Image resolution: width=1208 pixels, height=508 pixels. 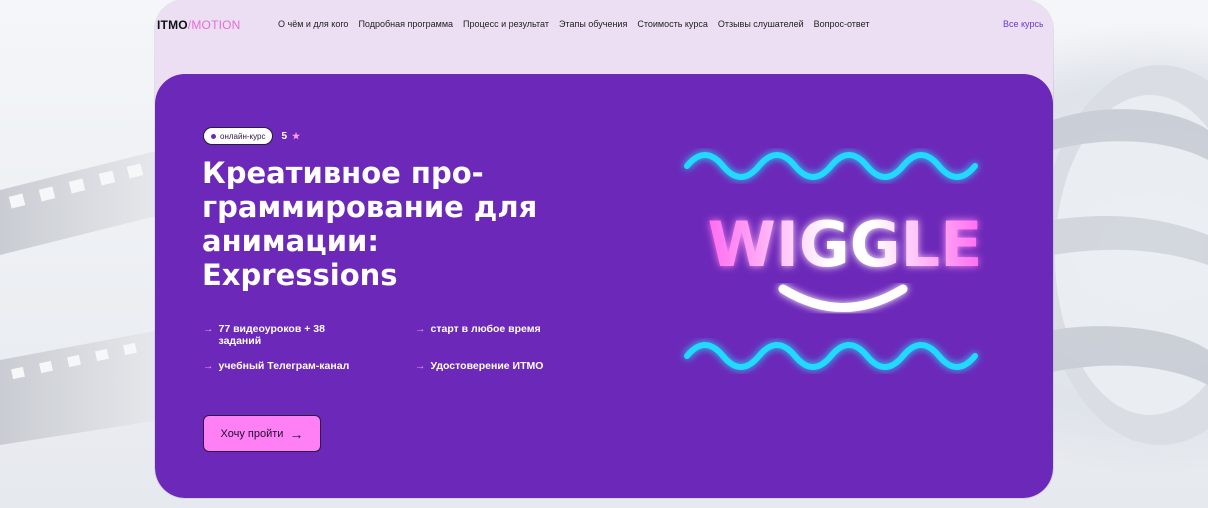 I want to click on feature-lessons: → 77 видеоуроков + 38 заданий, so click(x=303, y=335).